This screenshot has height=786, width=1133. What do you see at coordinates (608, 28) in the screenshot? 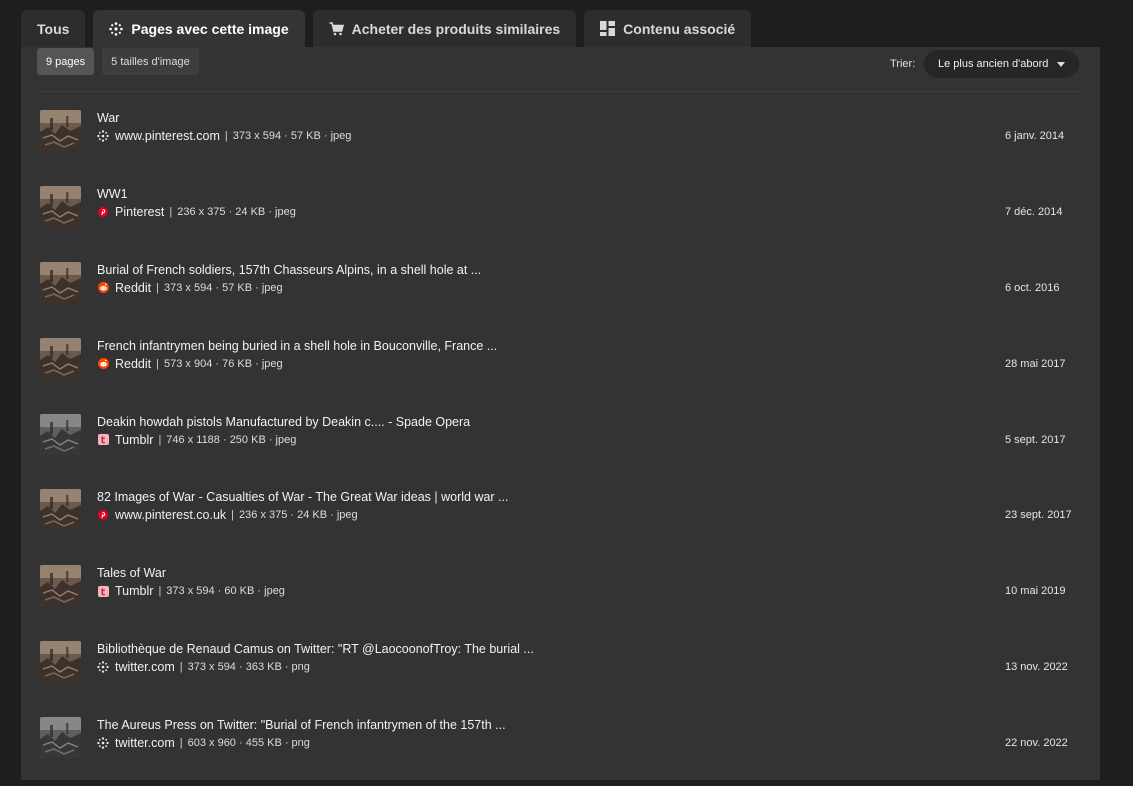
I see `grid-icon` at bounding box center [608, 28].